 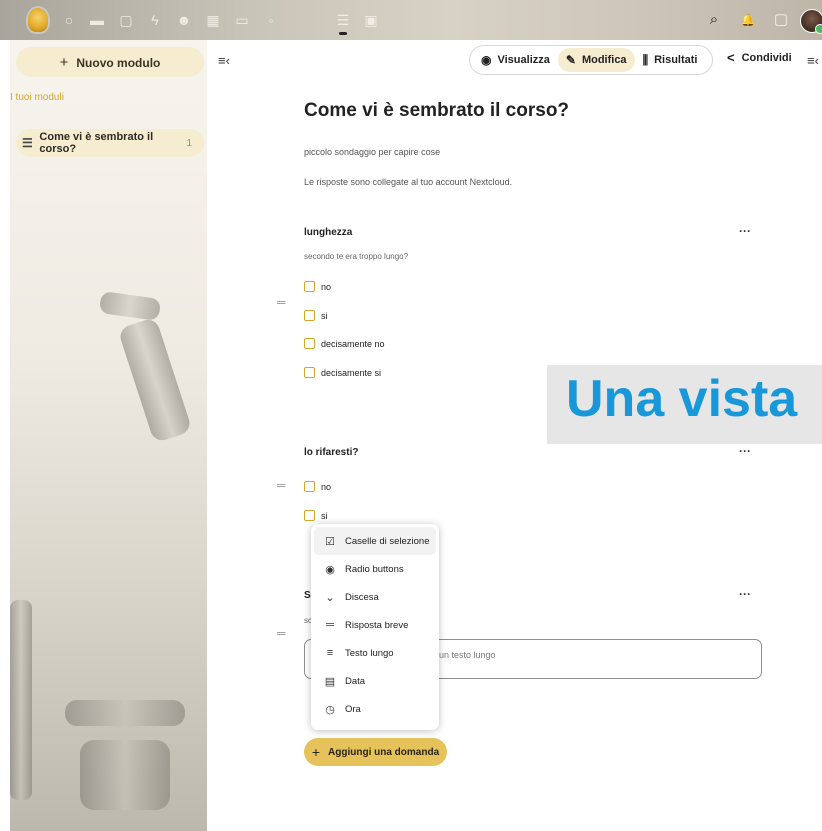 What do you see at coordinates (570, 60) in the screenshot?
I see `pencil-icon: ✎` at bounding box center [570, 60].